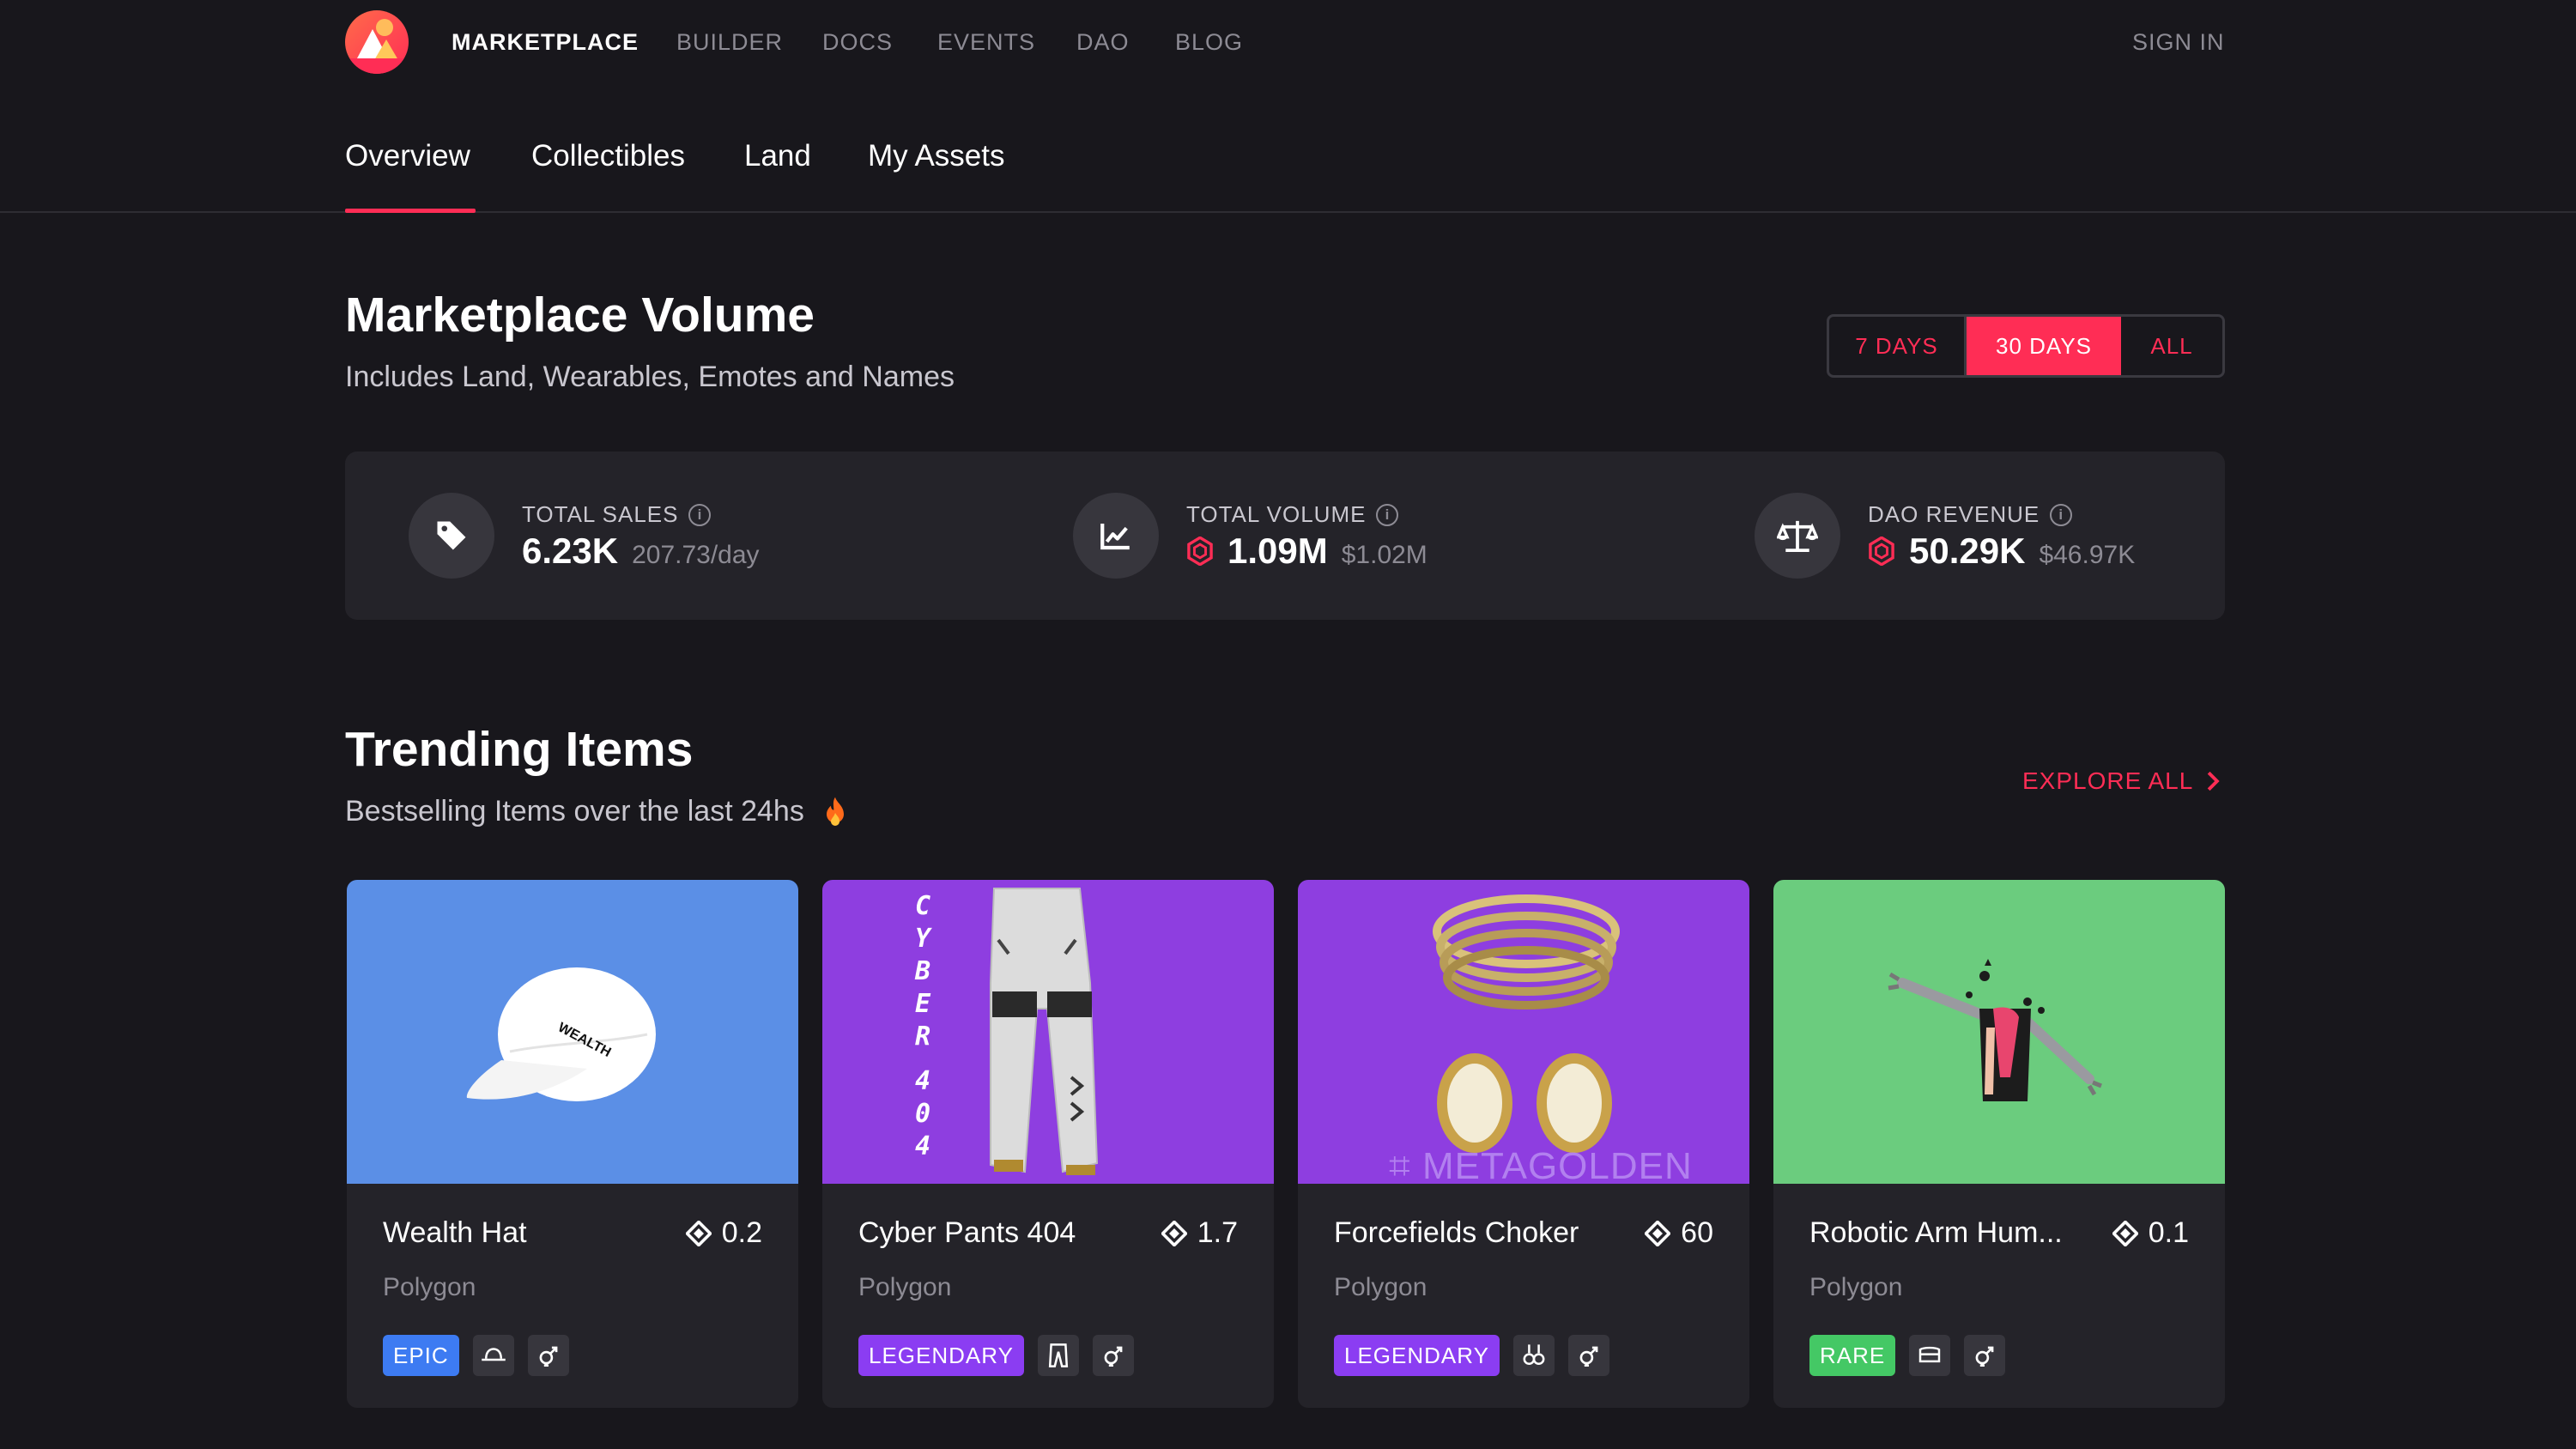  What do you see at coordinates (574, 811) in the screenshot?
I see `trending-subtitle-text: Bestselling Items over the last 24hs` at bounding box center [574, 811].